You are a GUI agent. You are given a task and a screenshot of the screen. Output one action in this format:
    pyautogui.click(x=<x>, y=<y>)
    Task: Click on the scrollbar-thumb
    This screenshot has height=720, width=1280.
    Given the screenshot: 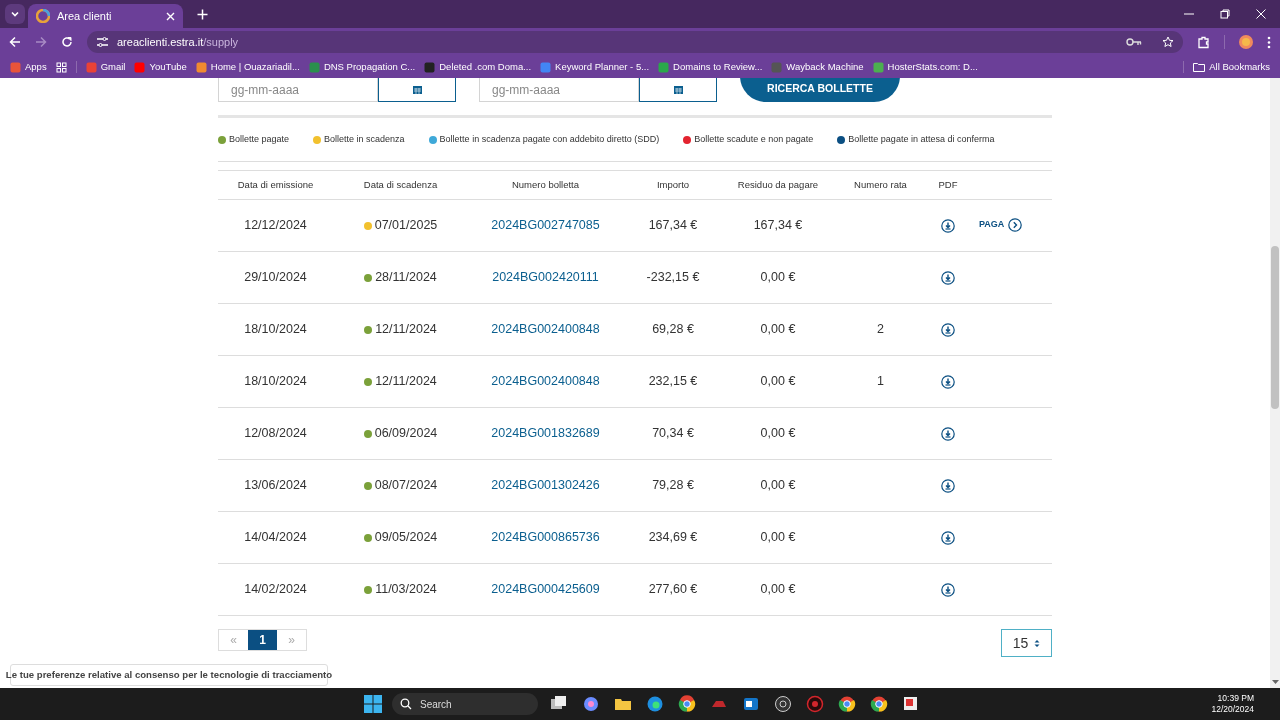 What is the action you would take?
    pyautogui.click(x=1275, y=327)
    